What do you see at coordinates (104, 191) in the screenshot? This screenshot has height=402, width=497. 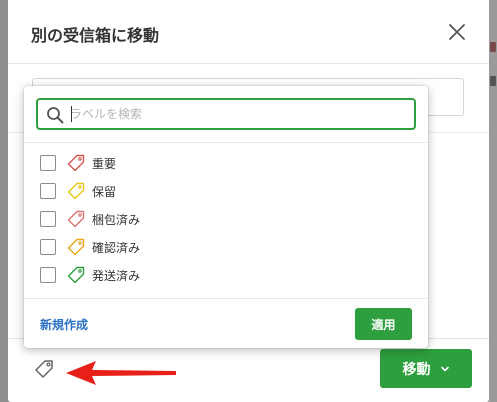 I see `label-name: 保留` at bounding box center [104, 191].